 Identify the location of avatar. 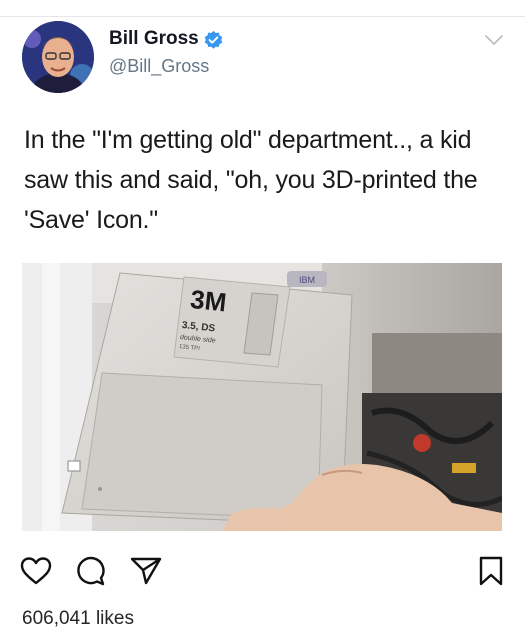
(58, 57).